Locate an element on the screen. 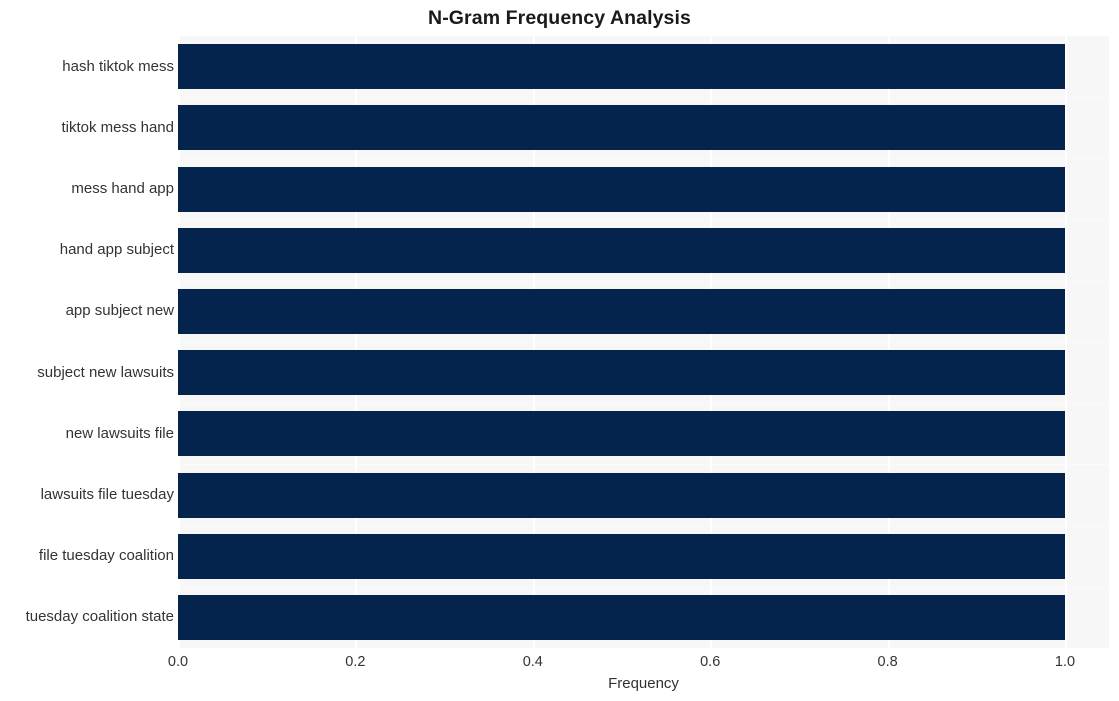  x-axis-tick-label: 1.0 is located at coordinates (1065, 662).